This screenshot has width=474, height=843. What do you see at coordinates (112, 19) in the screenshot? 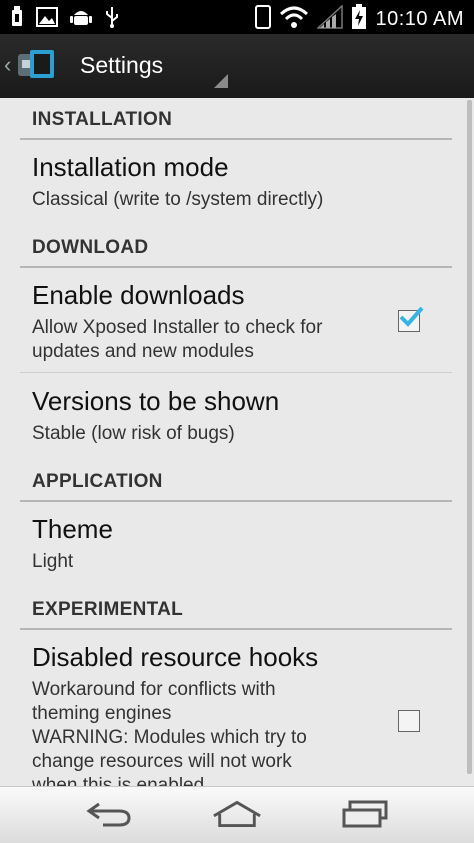
I see `usb-symbol-icon` at bounding box center [112, 19].